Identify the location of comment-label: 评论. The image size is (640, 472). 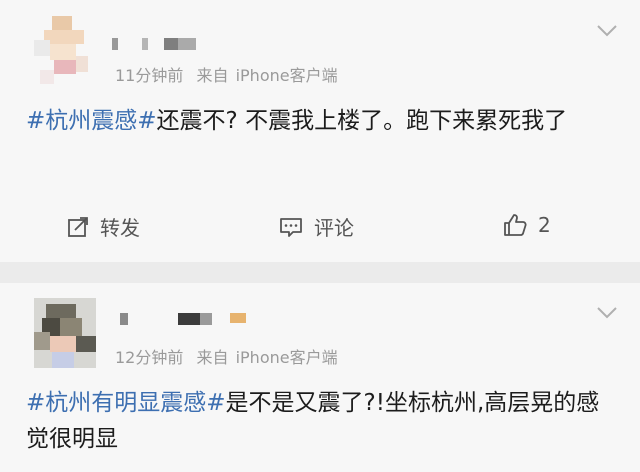
(334, 228).